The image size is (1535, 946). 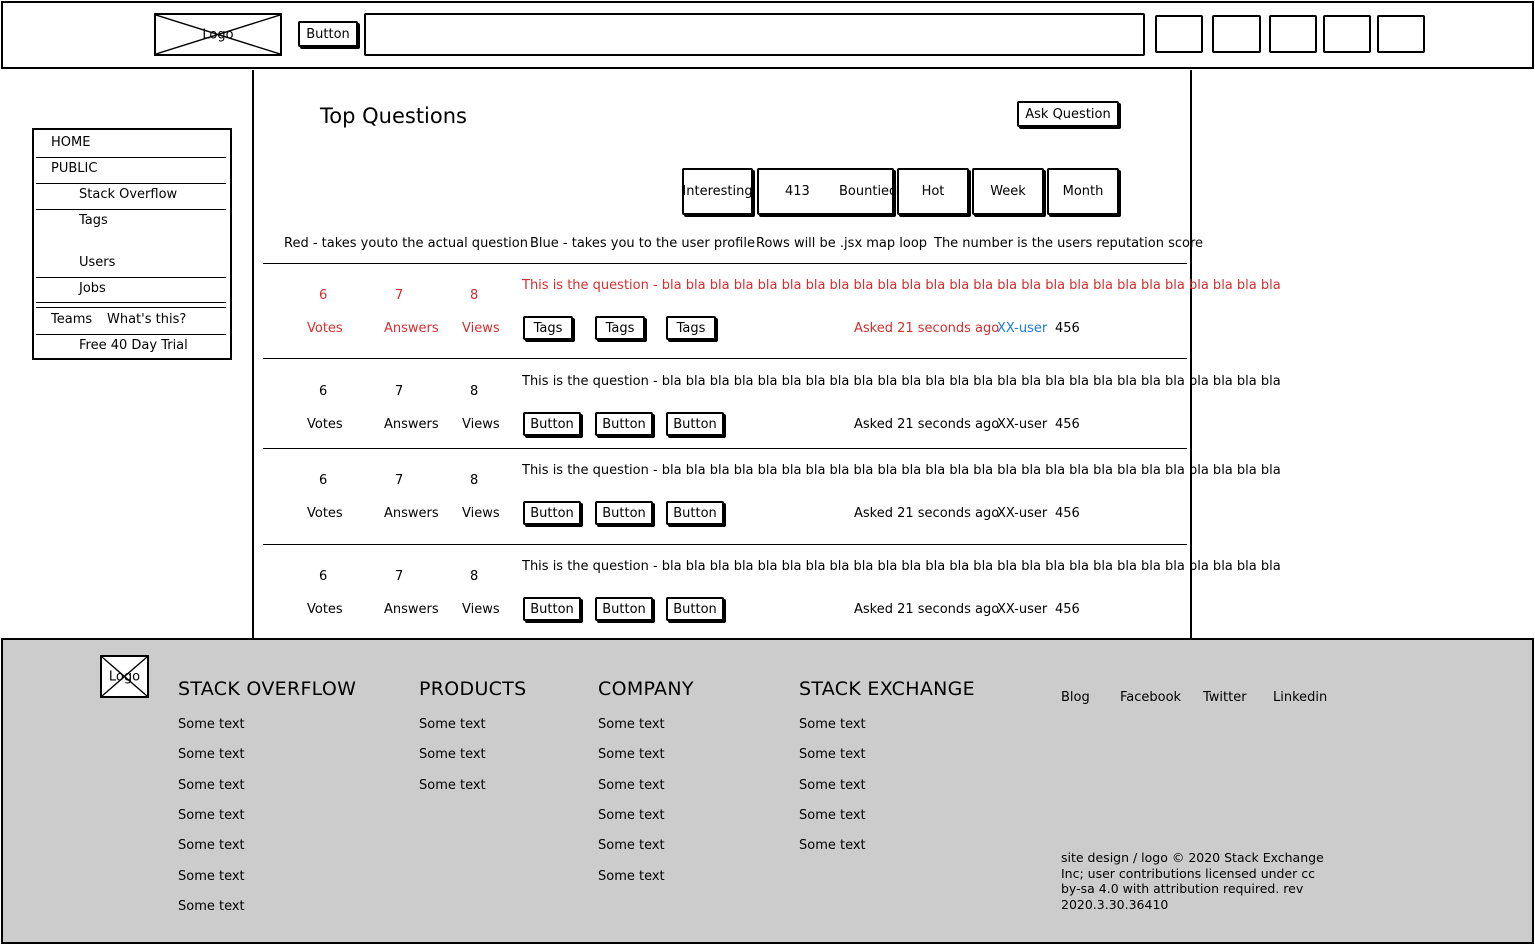 I want to click on sidebar-item-free-trial: Free 40 Day Trial, so click(x=133, y=345).